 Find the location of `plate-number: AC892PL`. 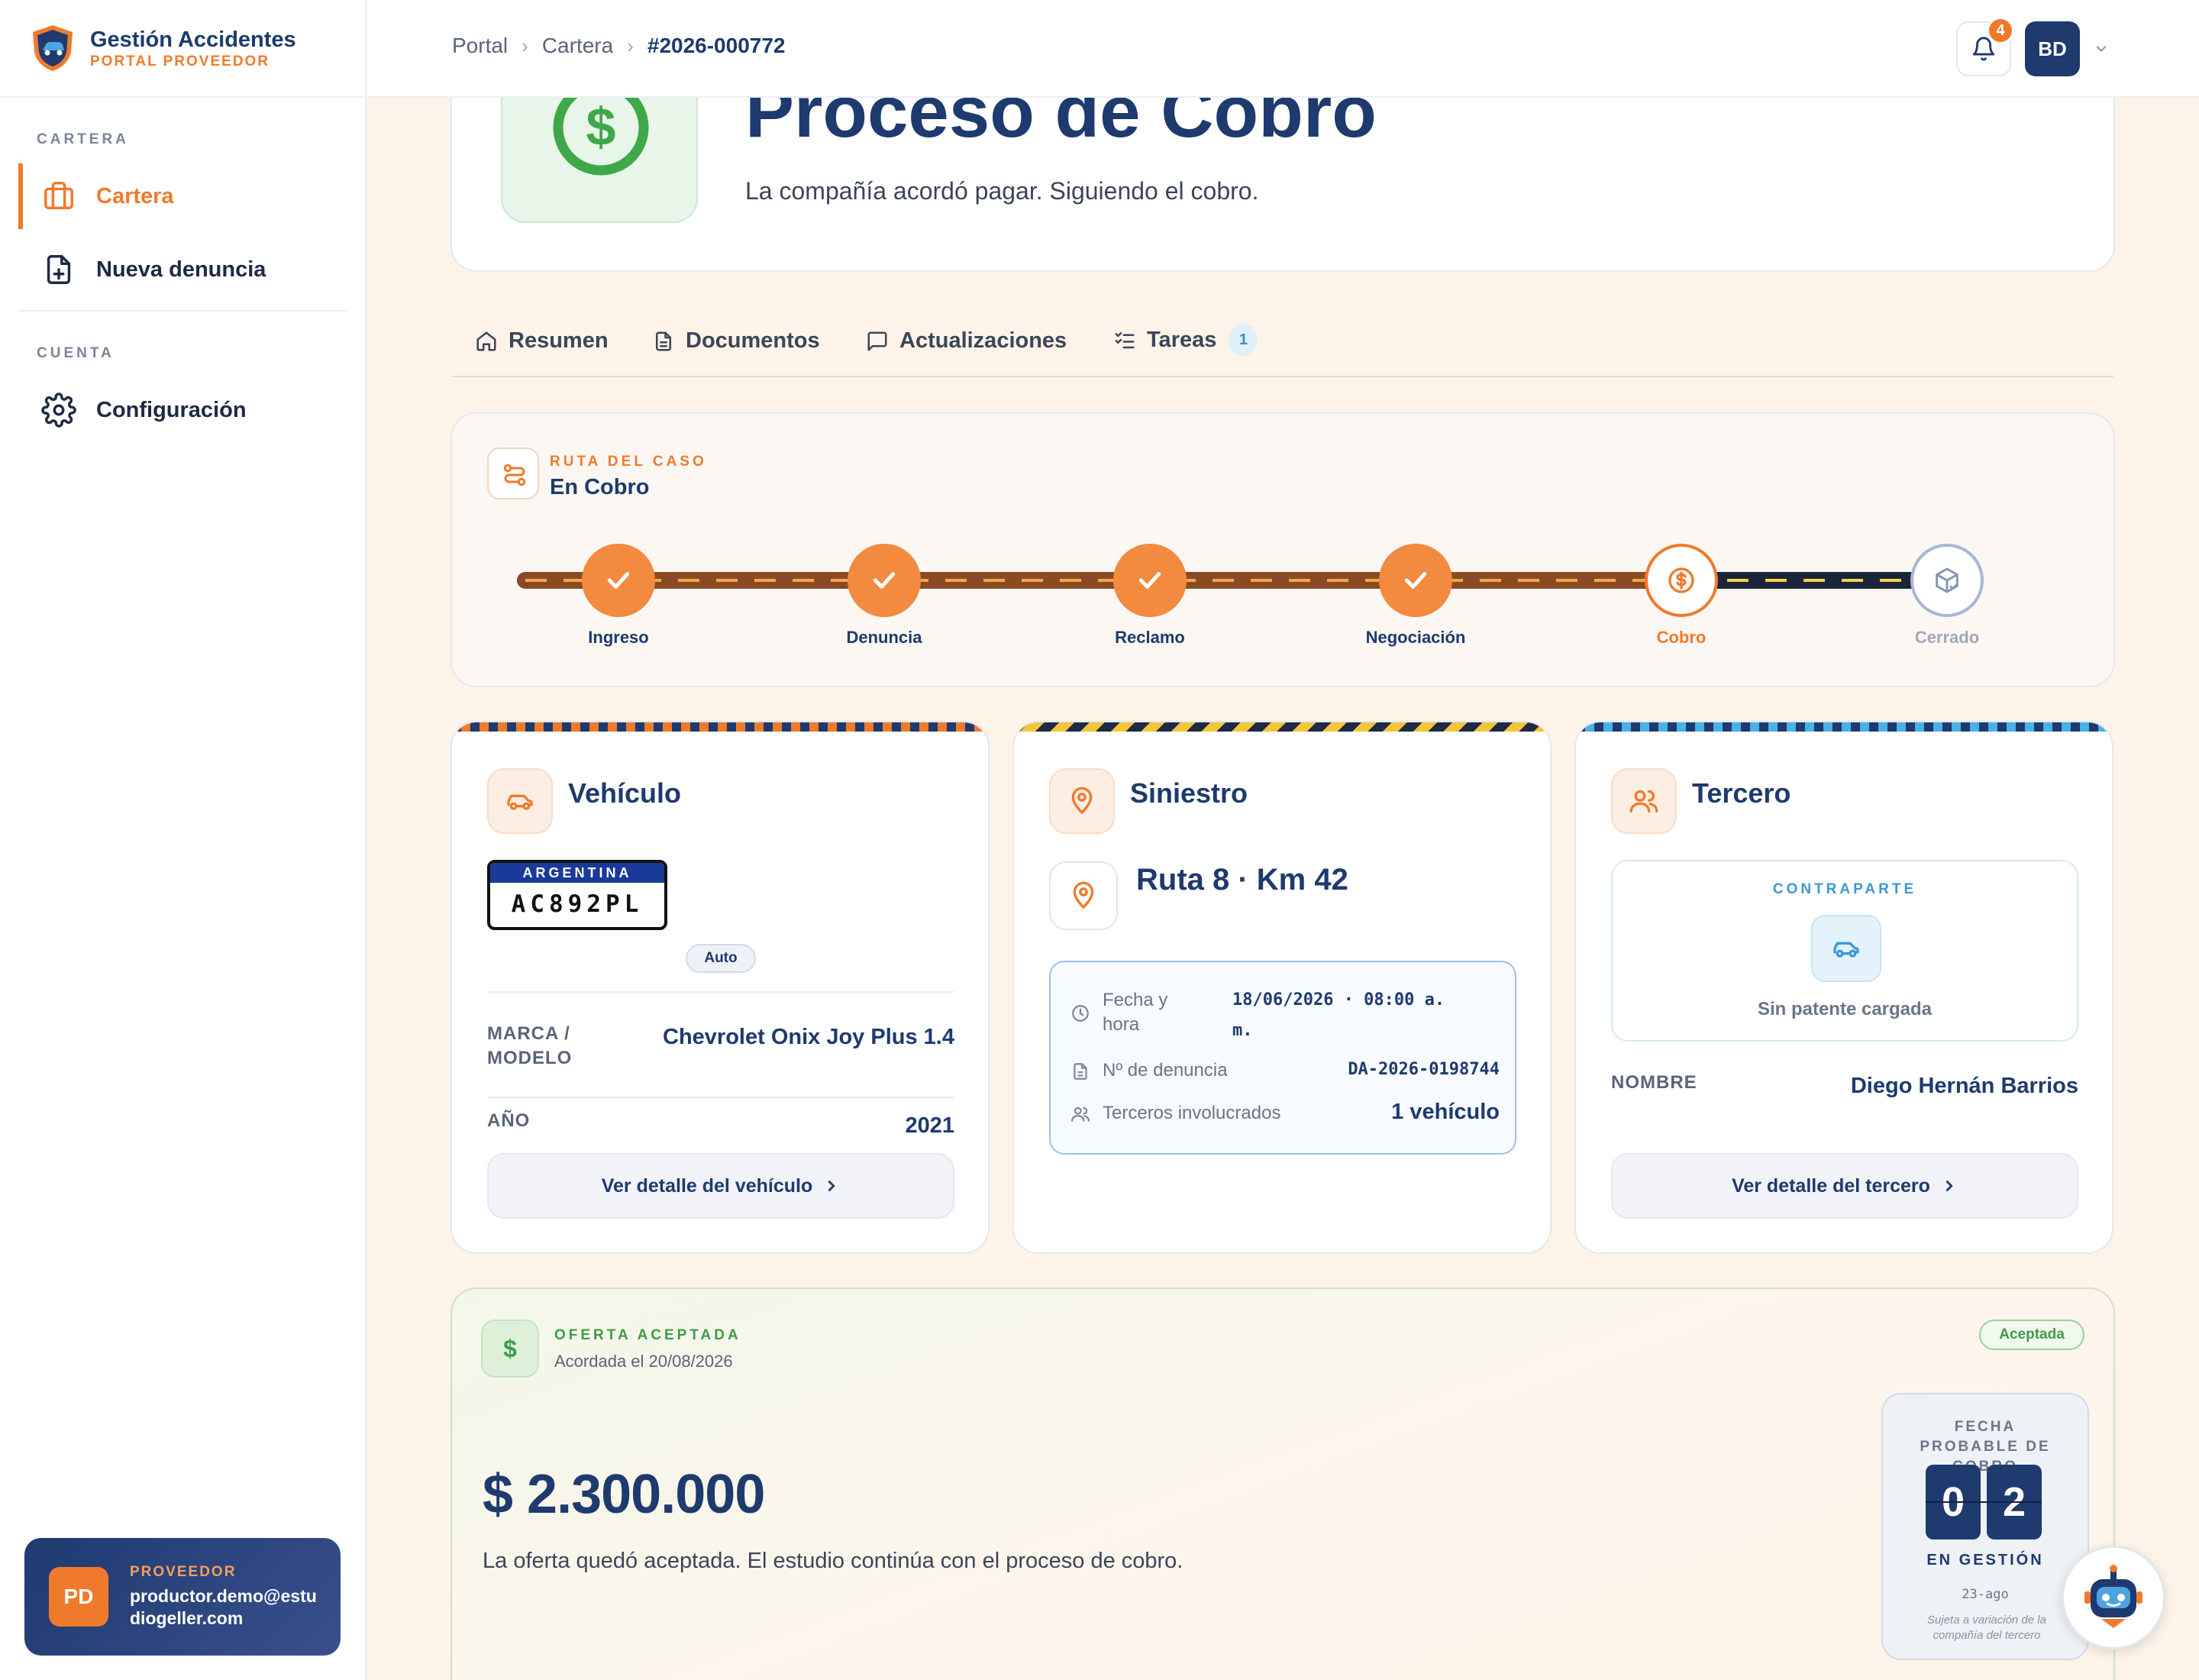

plate-number: AC892PL is located at coordinates (577, 904).